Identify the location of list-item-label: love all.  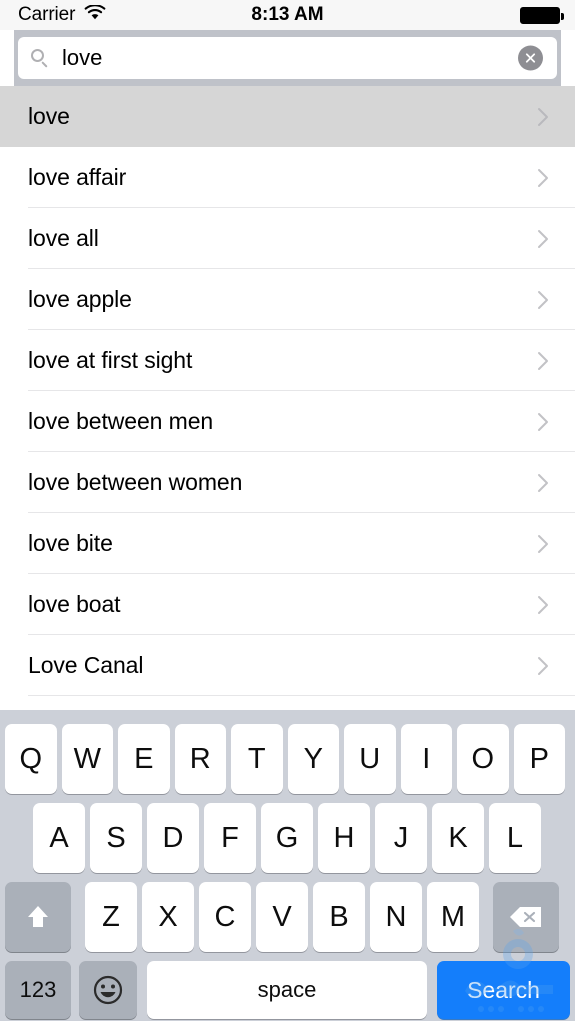
(63, 238).